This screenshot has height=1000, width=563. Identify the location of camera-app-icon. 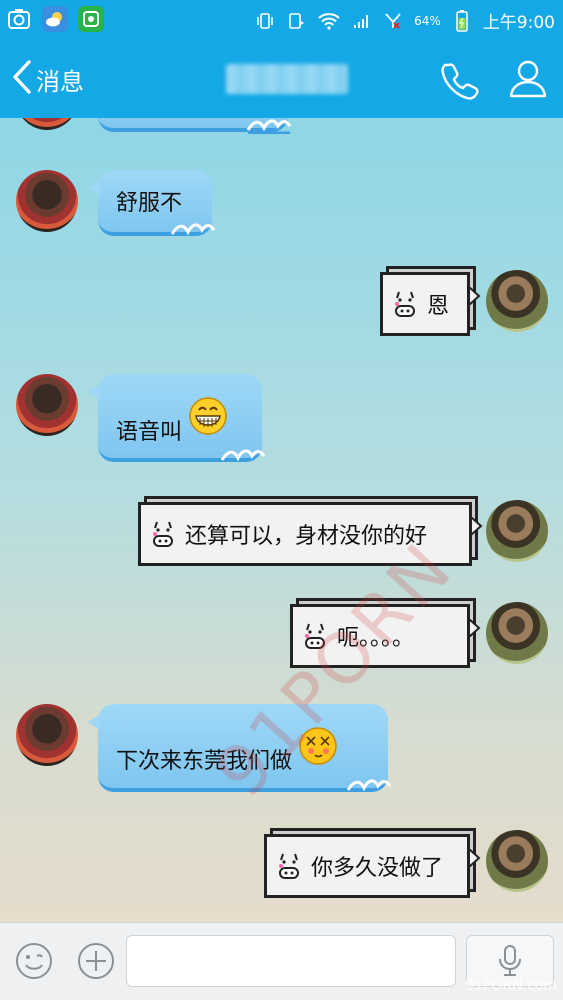
(19, 19).